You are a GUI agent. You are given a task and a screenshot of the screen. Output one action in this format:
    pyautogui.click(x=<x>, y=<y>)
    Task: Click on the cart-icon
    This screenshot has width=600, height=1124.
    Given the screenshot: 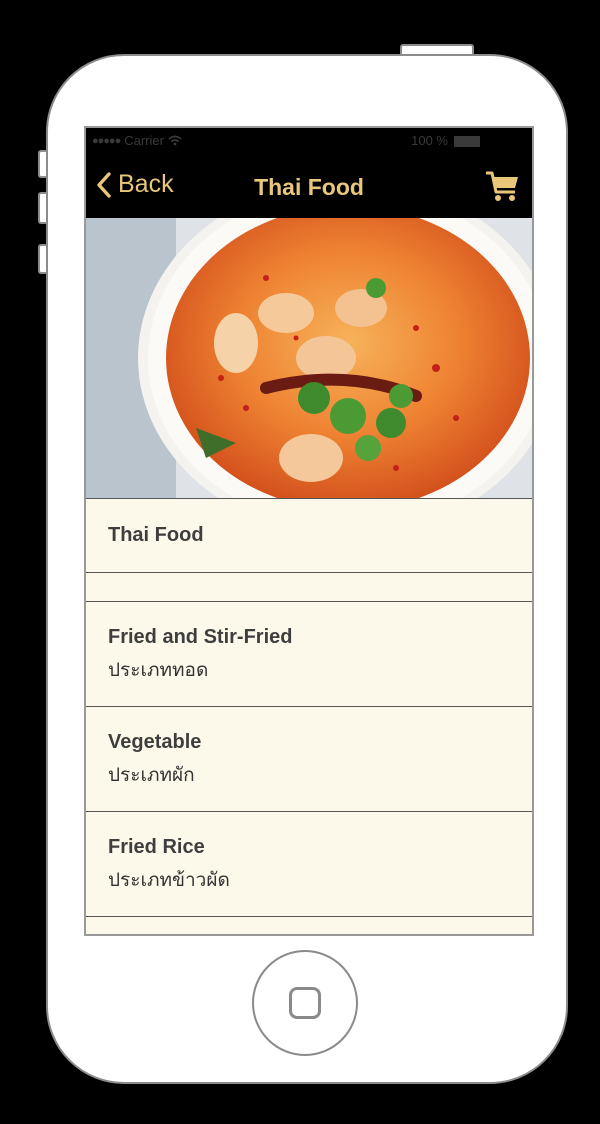 What is the action you would take?
    pyautogui.click(x=502, y=186)
    